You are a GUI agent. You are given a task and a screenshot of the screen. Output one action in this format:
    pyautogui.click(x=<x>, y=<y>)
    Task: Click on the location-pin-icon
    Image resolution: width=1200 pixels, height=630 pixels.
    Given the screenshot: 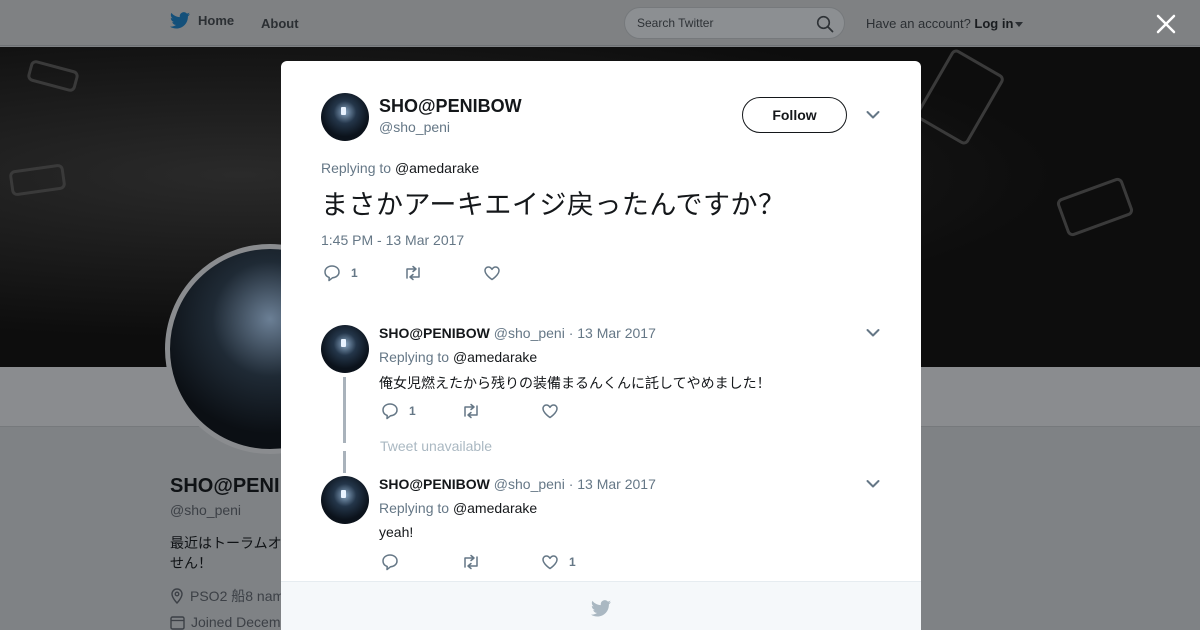 What is the action you would take?
    pyautogui.click(x=177, y=596)
    